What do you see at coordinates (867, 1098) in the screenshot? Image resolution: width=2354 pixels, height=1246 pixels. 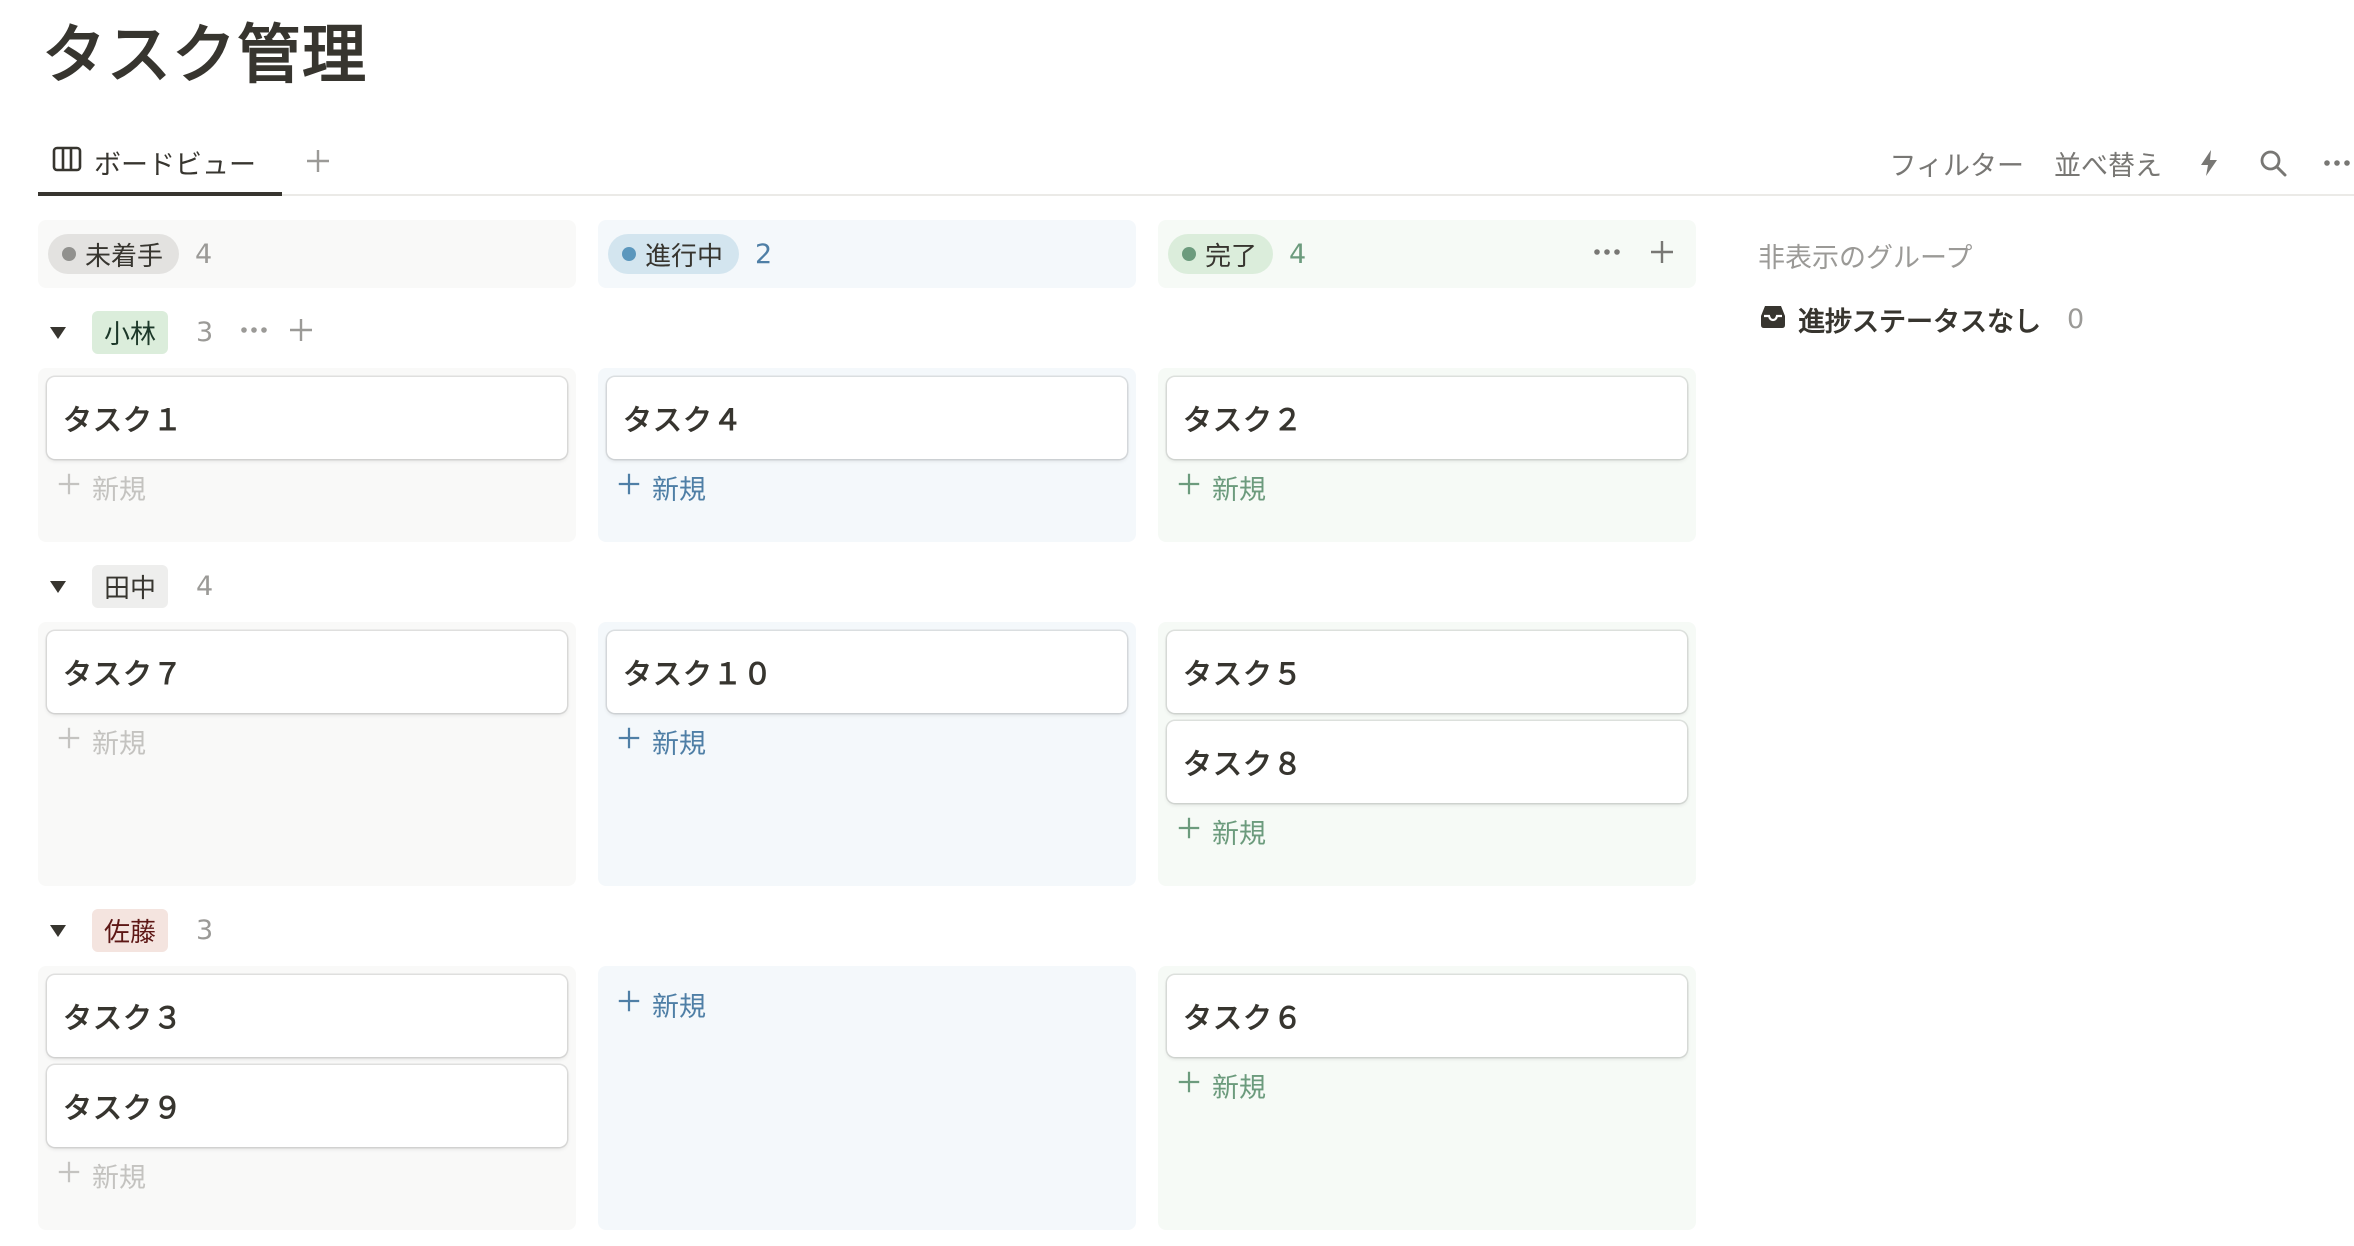 I see `board-cell: 新規` at bounding box center [867, 1098].